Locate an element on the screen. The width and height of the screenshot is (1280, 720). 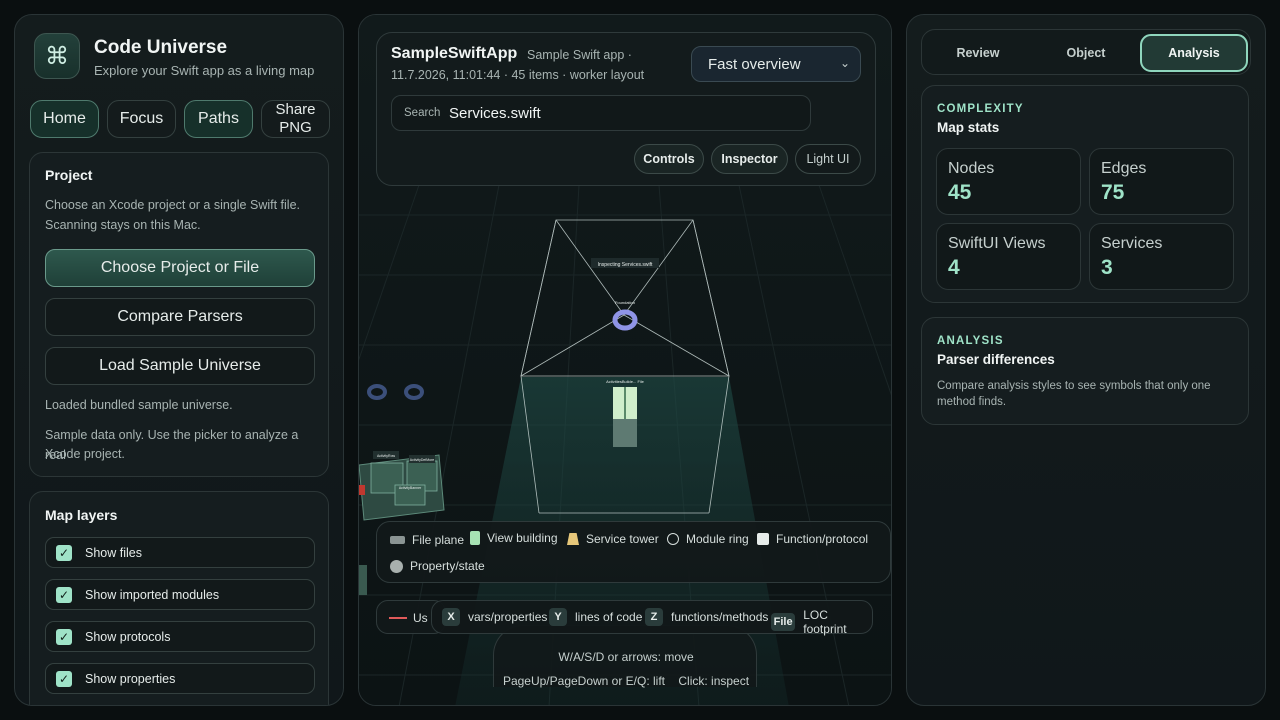
axis-y: Y lines of code is located at coordinates (595, 617).